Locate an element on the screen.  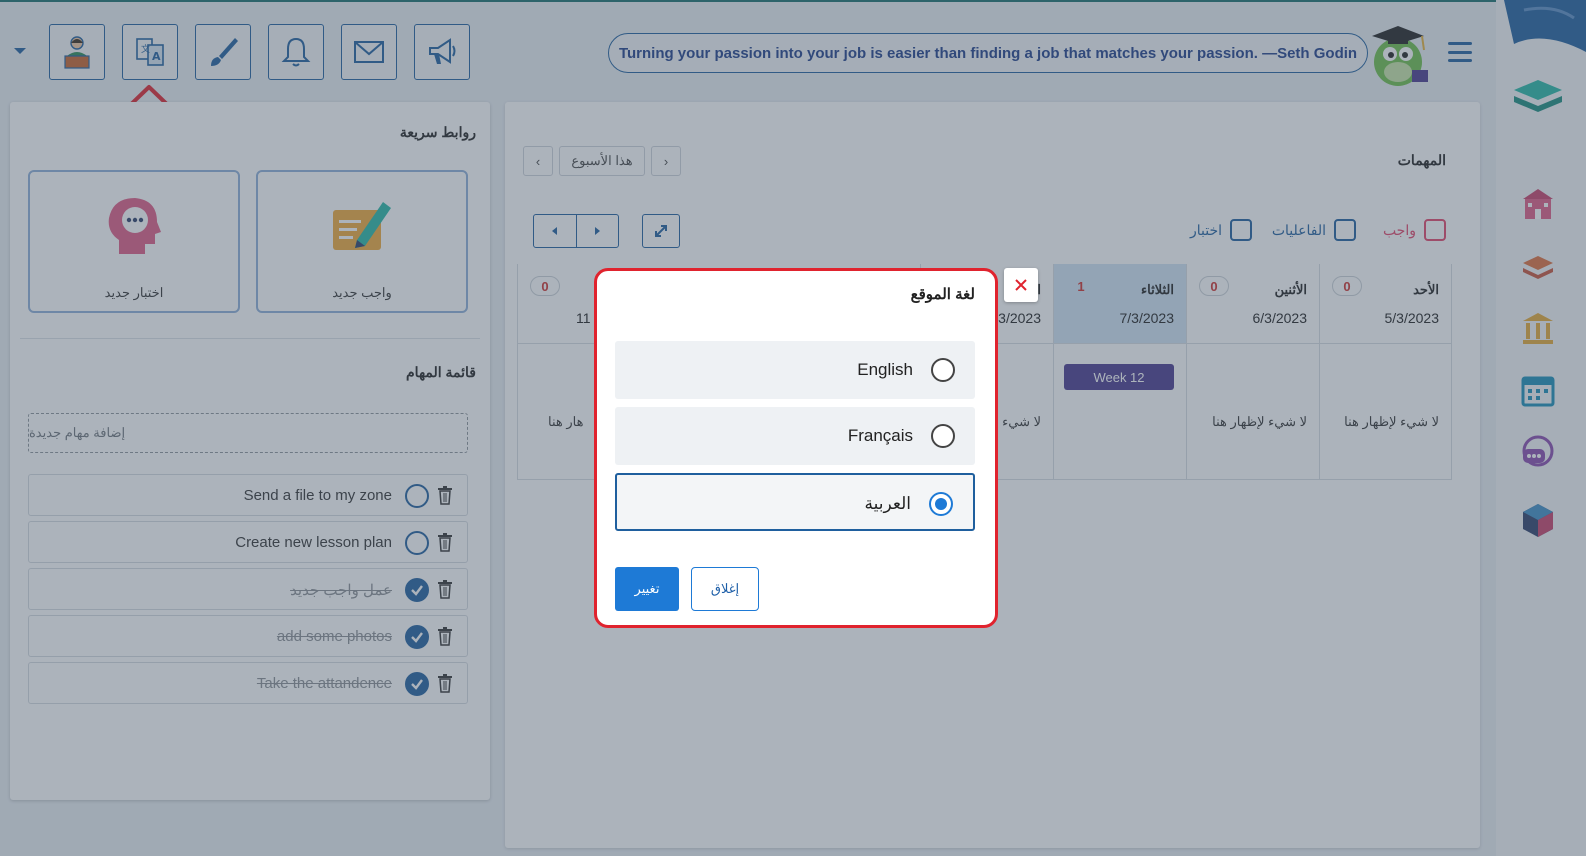
language-option-english: English is located at coordinates (795, 370).